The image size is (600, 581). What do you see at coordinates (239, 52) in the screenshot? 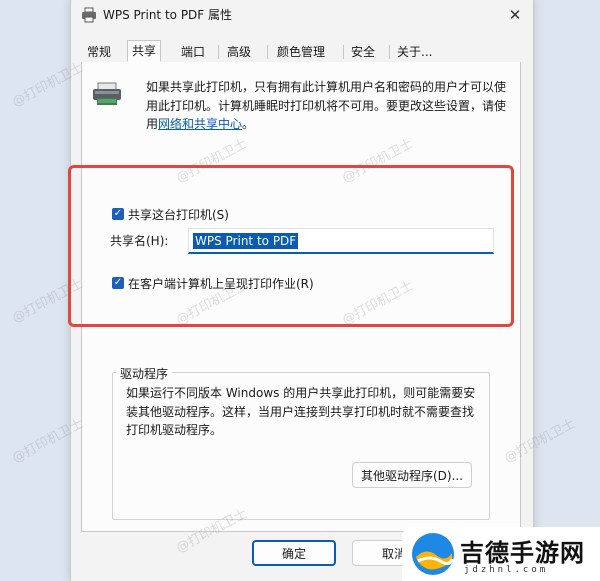
I see `tab-advanced: 高级` at bounding box center [239, 52].